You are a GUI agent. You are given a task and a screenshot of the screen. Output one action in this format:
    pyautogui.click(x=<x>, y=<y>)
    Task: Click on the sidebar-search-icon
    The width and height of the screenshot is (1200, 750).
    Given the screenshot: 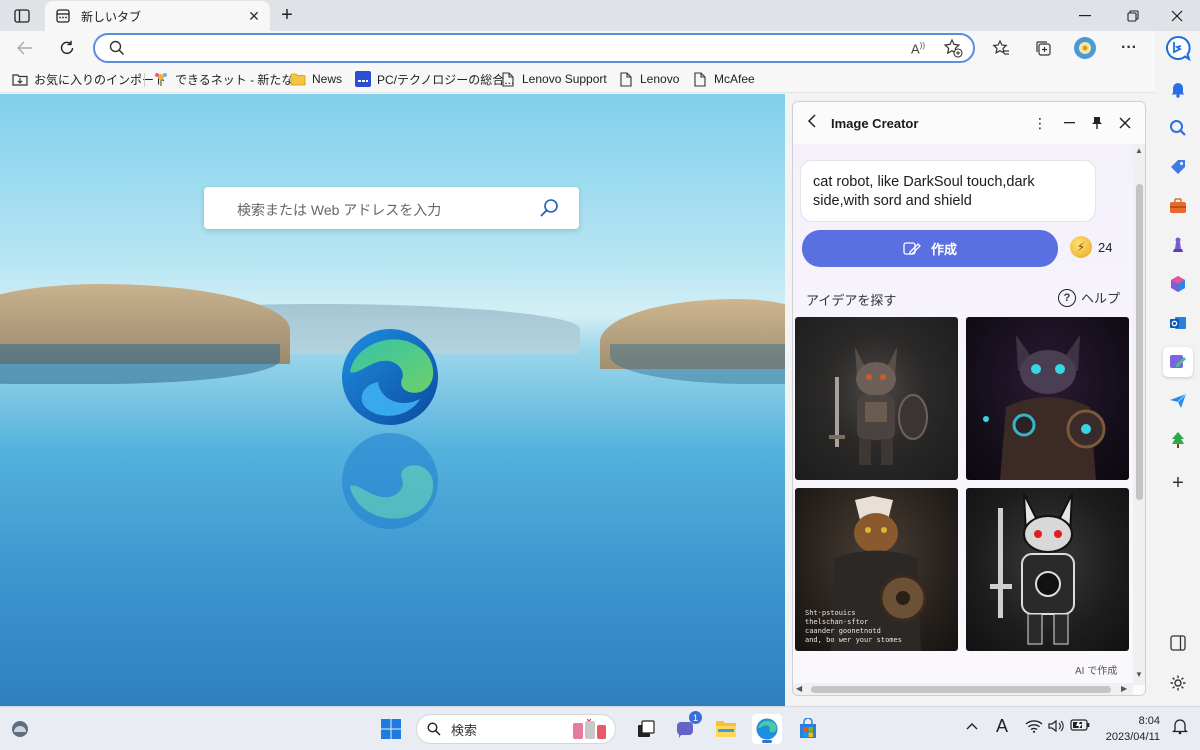 What is the action you would take?
    pyautogui.click(x=1178, y=128)
    